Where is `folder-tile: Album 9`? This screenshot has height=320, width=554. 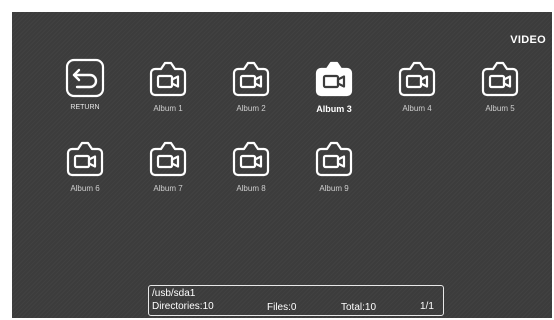
folder-tile: Album 9 is located at coordinates (334, 171).